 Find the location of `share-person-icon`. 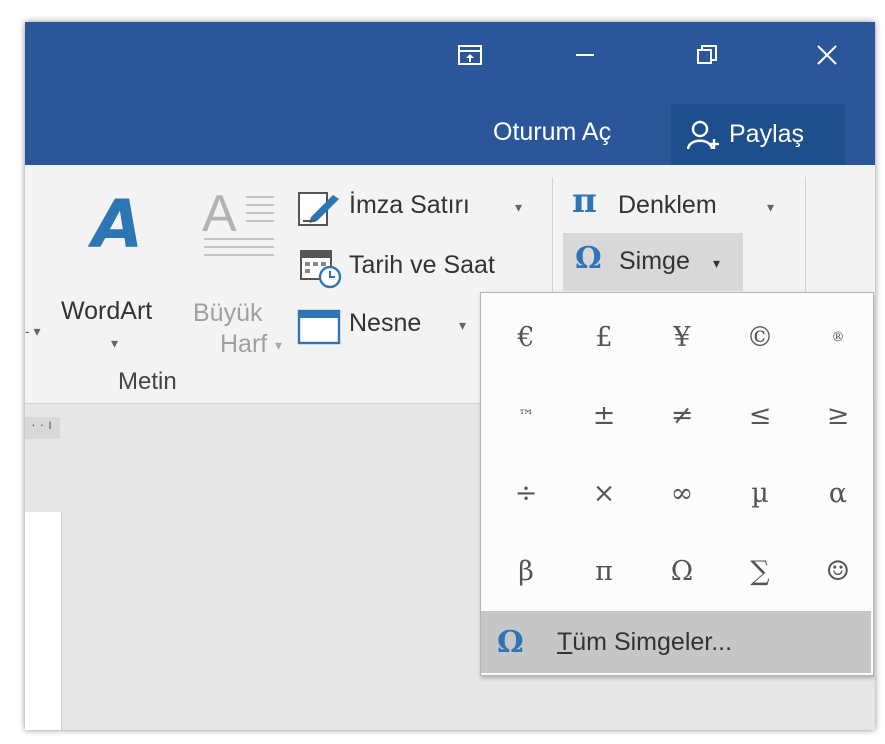

share-person-icon is located at coordinates (703, 134).